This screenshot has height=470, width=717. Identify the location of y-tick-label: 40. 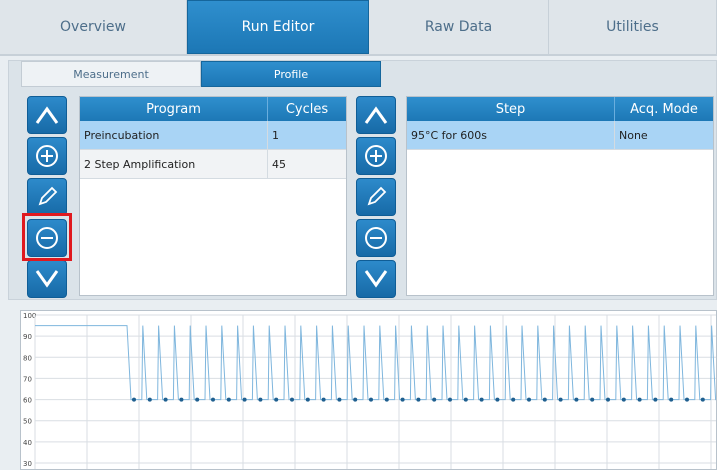
(27, 443).